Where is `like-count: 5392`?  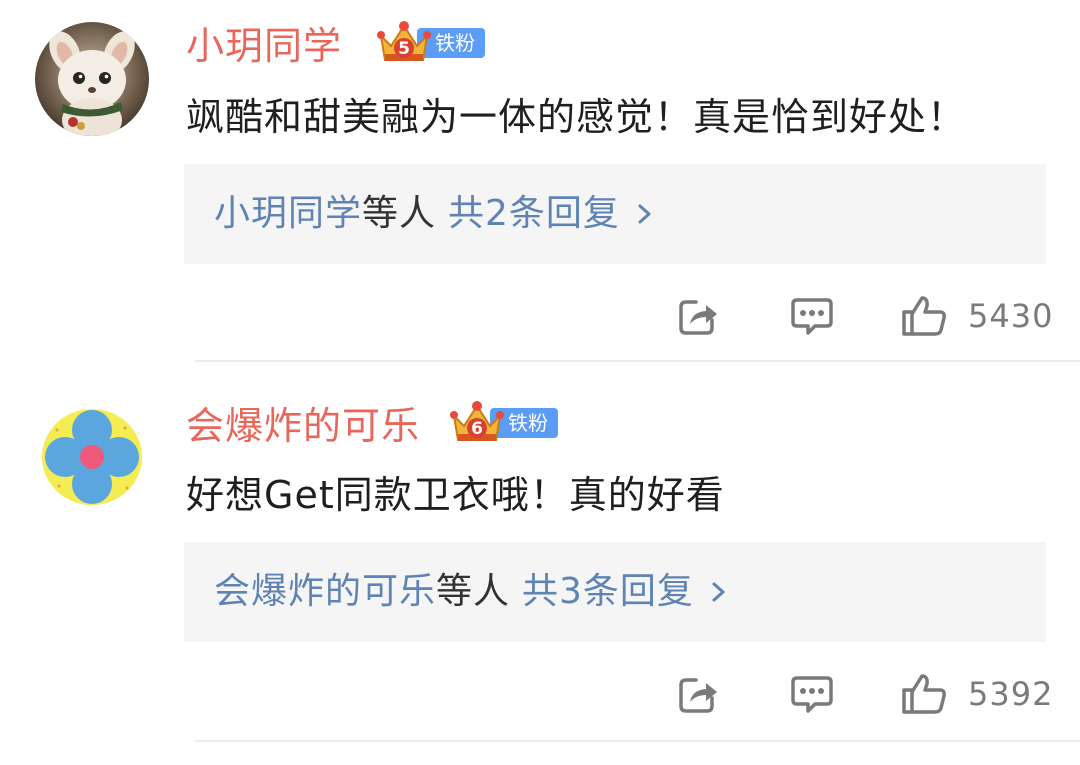 like-count: 5392 is located at coordinates (1011, 694).